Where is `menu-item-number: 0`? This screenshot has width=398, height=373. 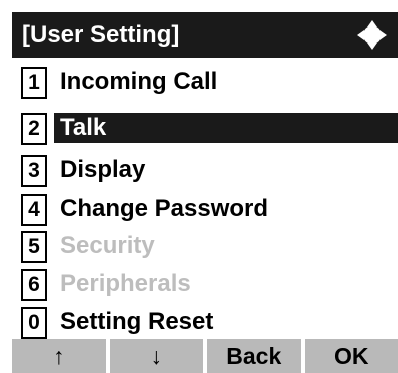
menu-item-number: 0 is located at coordinates (34, 323).